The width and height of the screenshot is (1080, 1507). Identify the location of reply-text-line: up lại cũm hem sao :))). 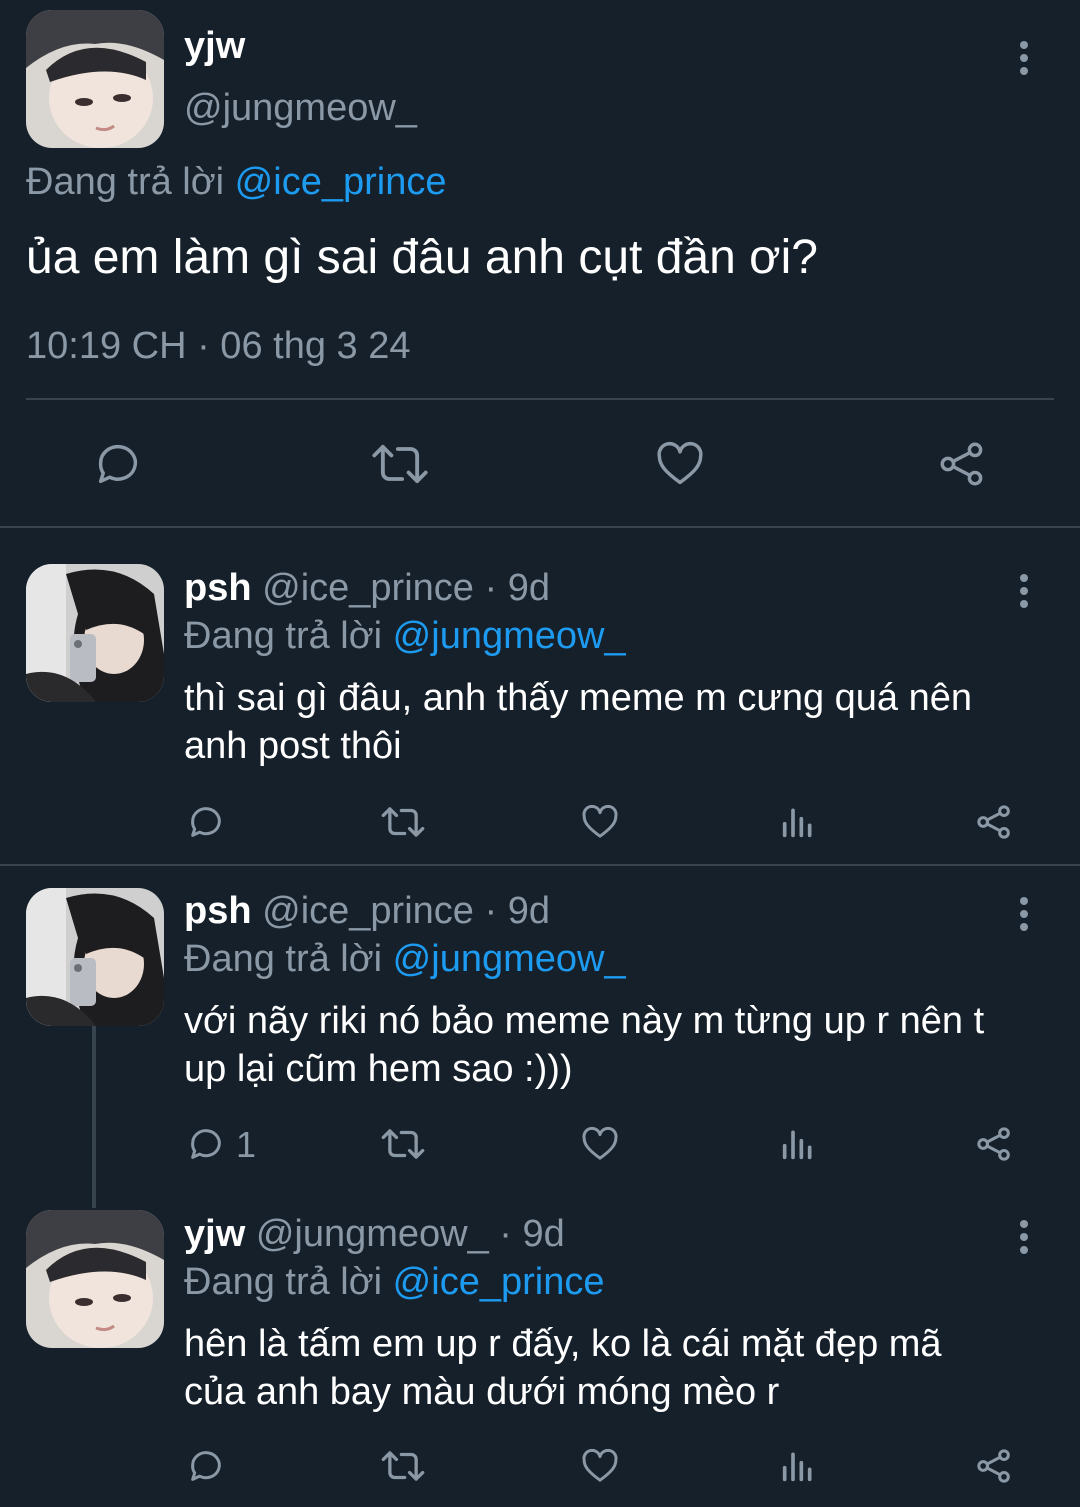
(378, 1069).